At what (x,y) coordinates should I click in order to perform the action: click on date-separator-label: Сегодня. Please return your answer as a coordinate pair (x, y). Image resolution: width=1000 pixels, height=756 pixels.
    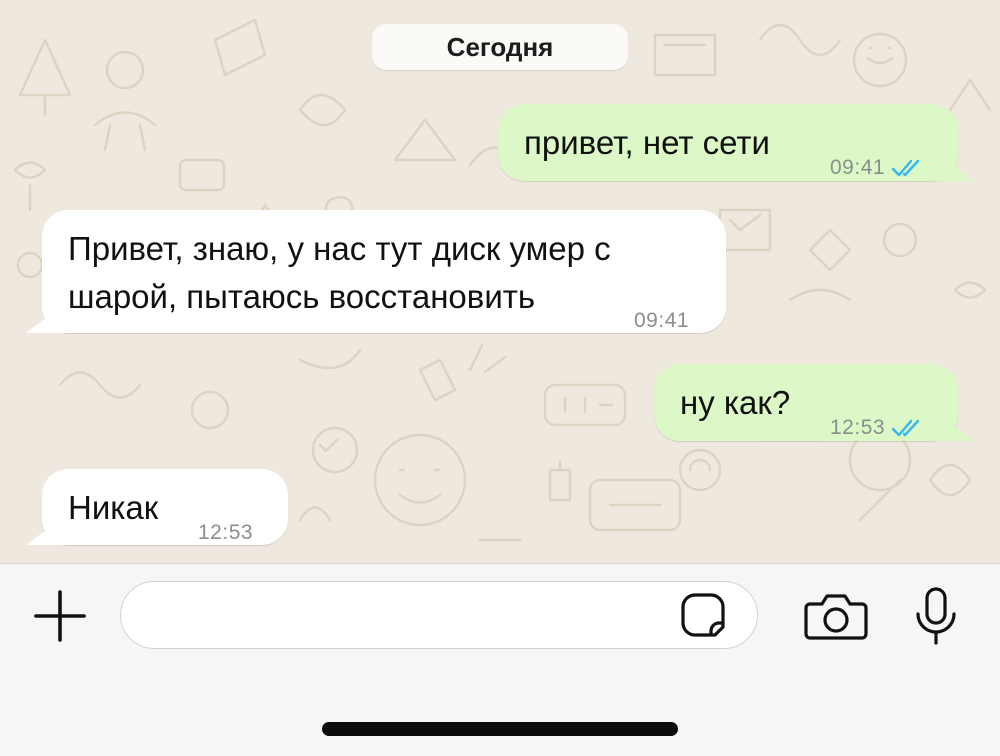
    Looking at the image, I should click on (500, 46).